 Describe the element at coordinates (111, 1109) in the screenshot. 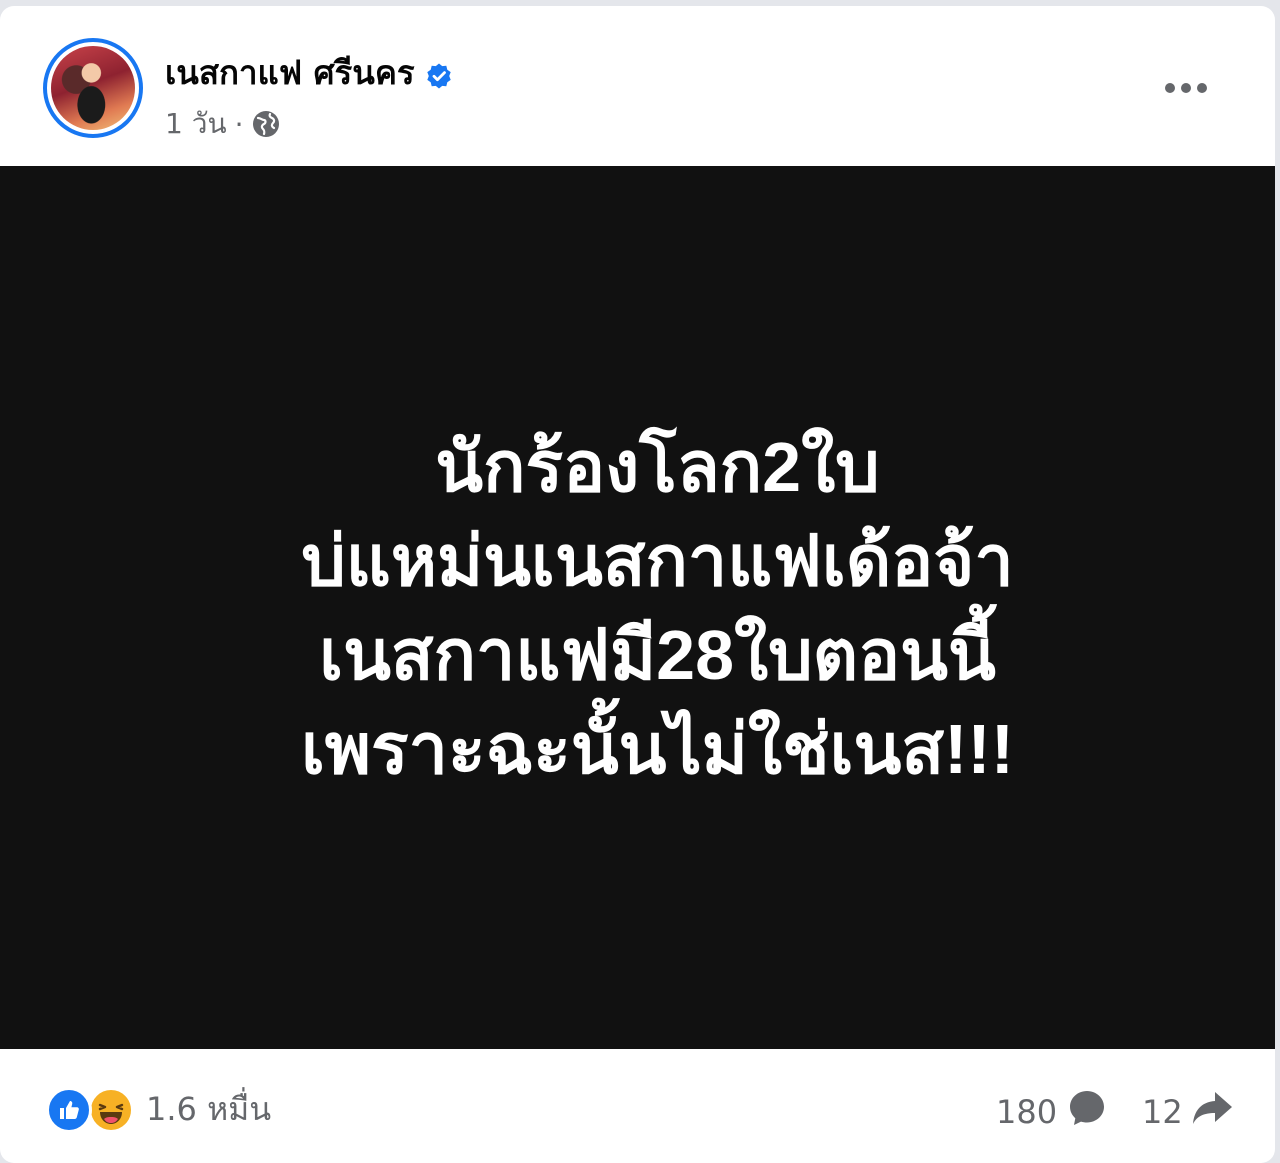

I see `haha-reaction-icon` at that location.